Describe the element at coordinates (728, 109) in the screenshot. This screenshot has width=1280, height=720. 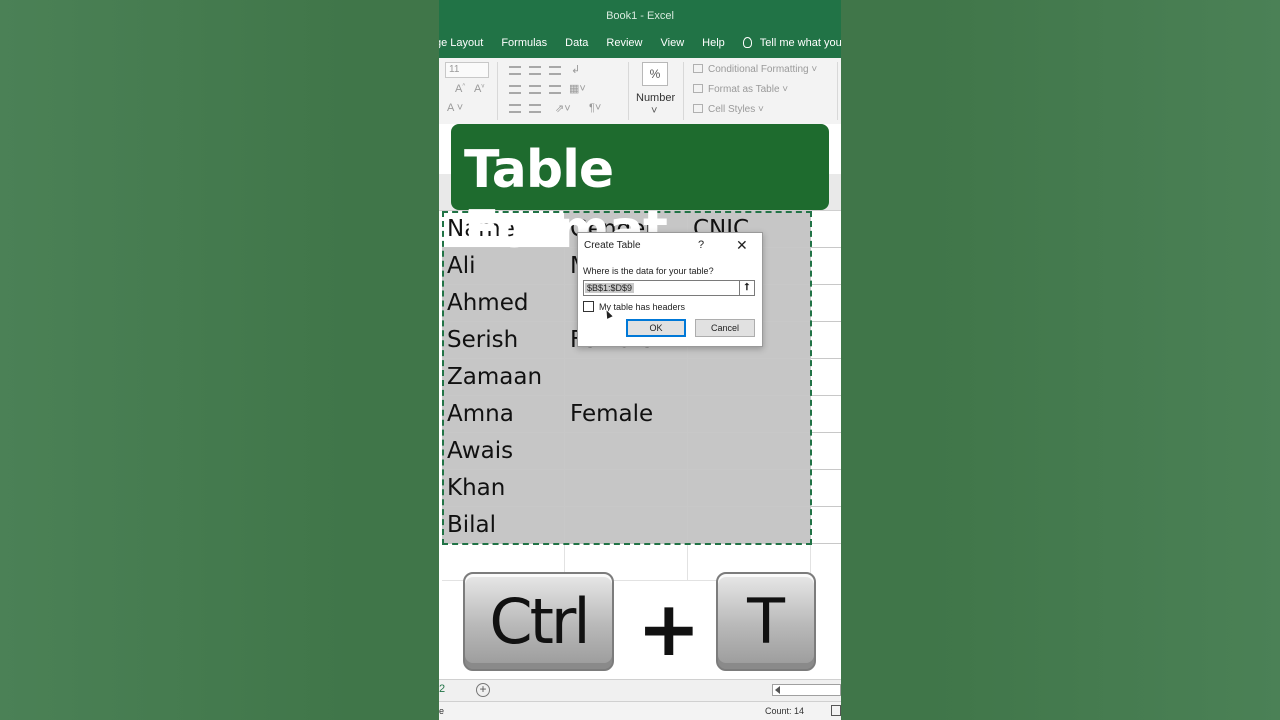
I see `cell-styles-button: Cell Styles ˅` at that location.